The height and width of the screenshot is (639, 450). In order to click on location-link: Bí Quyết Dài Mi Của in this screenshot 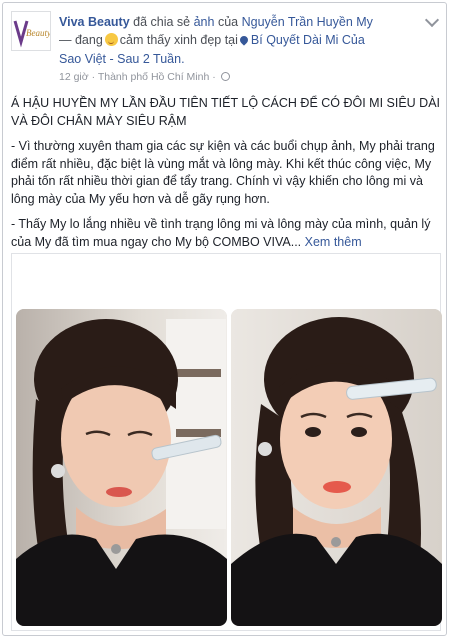, I will do `click(308, 40)`.